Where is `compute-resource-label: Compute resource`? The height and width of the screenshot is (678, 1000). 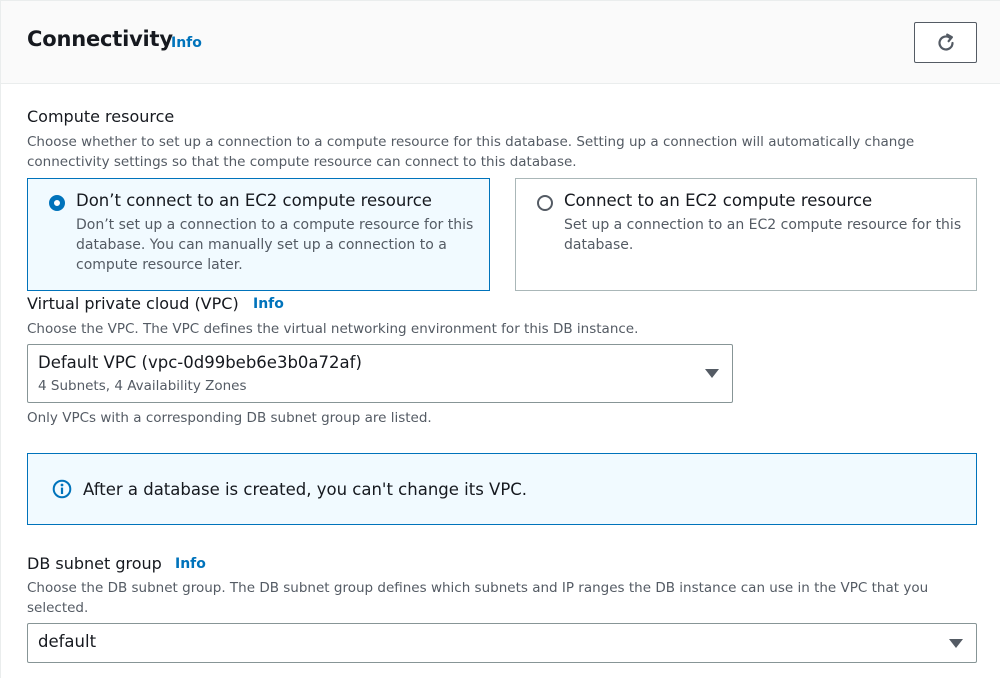
compute-resource-label: Compute resource is located at coordinates (101, 116).